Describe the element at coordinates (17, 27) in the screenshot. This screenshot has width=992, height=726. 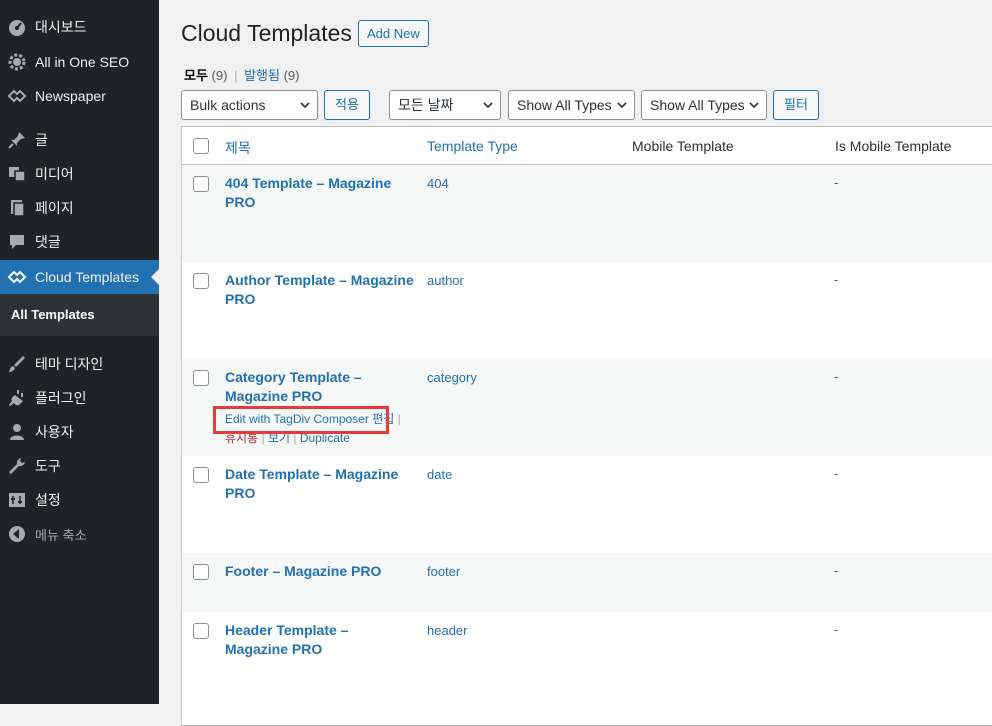
I see `dashboard-icon` at that location.